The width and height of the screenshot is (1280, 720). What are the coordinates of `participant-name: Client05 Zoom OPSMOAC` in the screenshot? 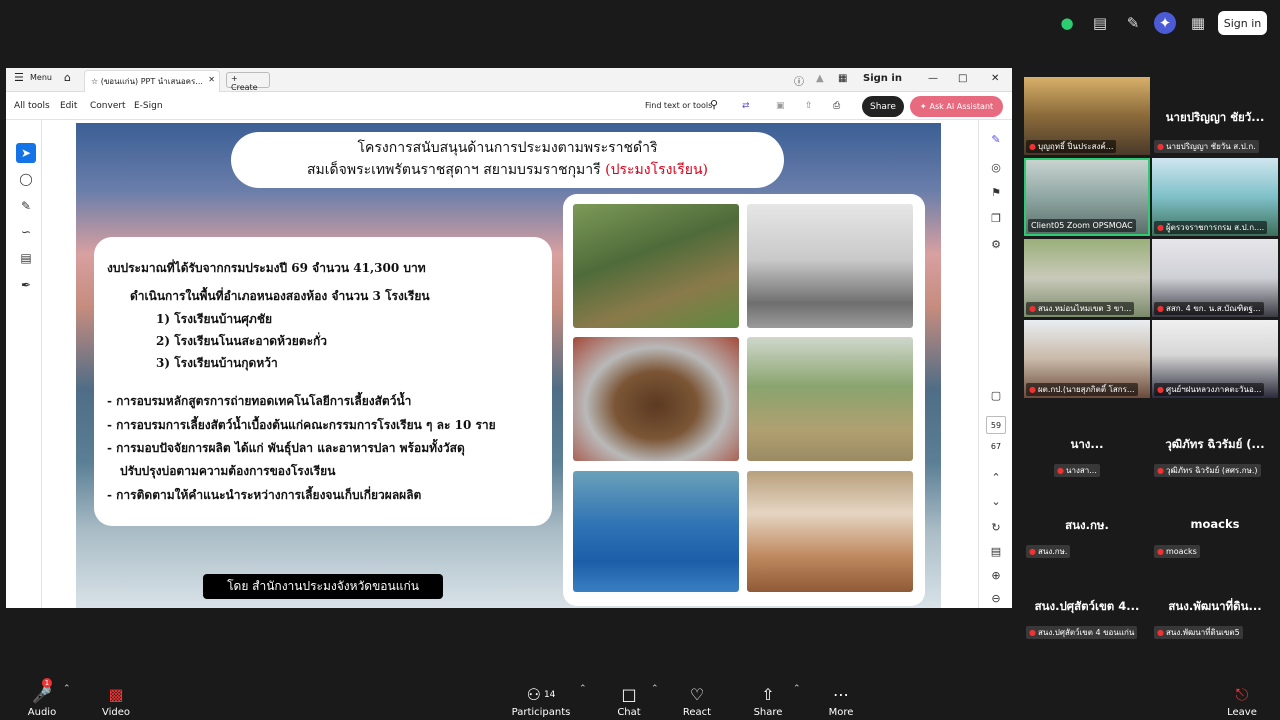 It's located at (1082, 225).